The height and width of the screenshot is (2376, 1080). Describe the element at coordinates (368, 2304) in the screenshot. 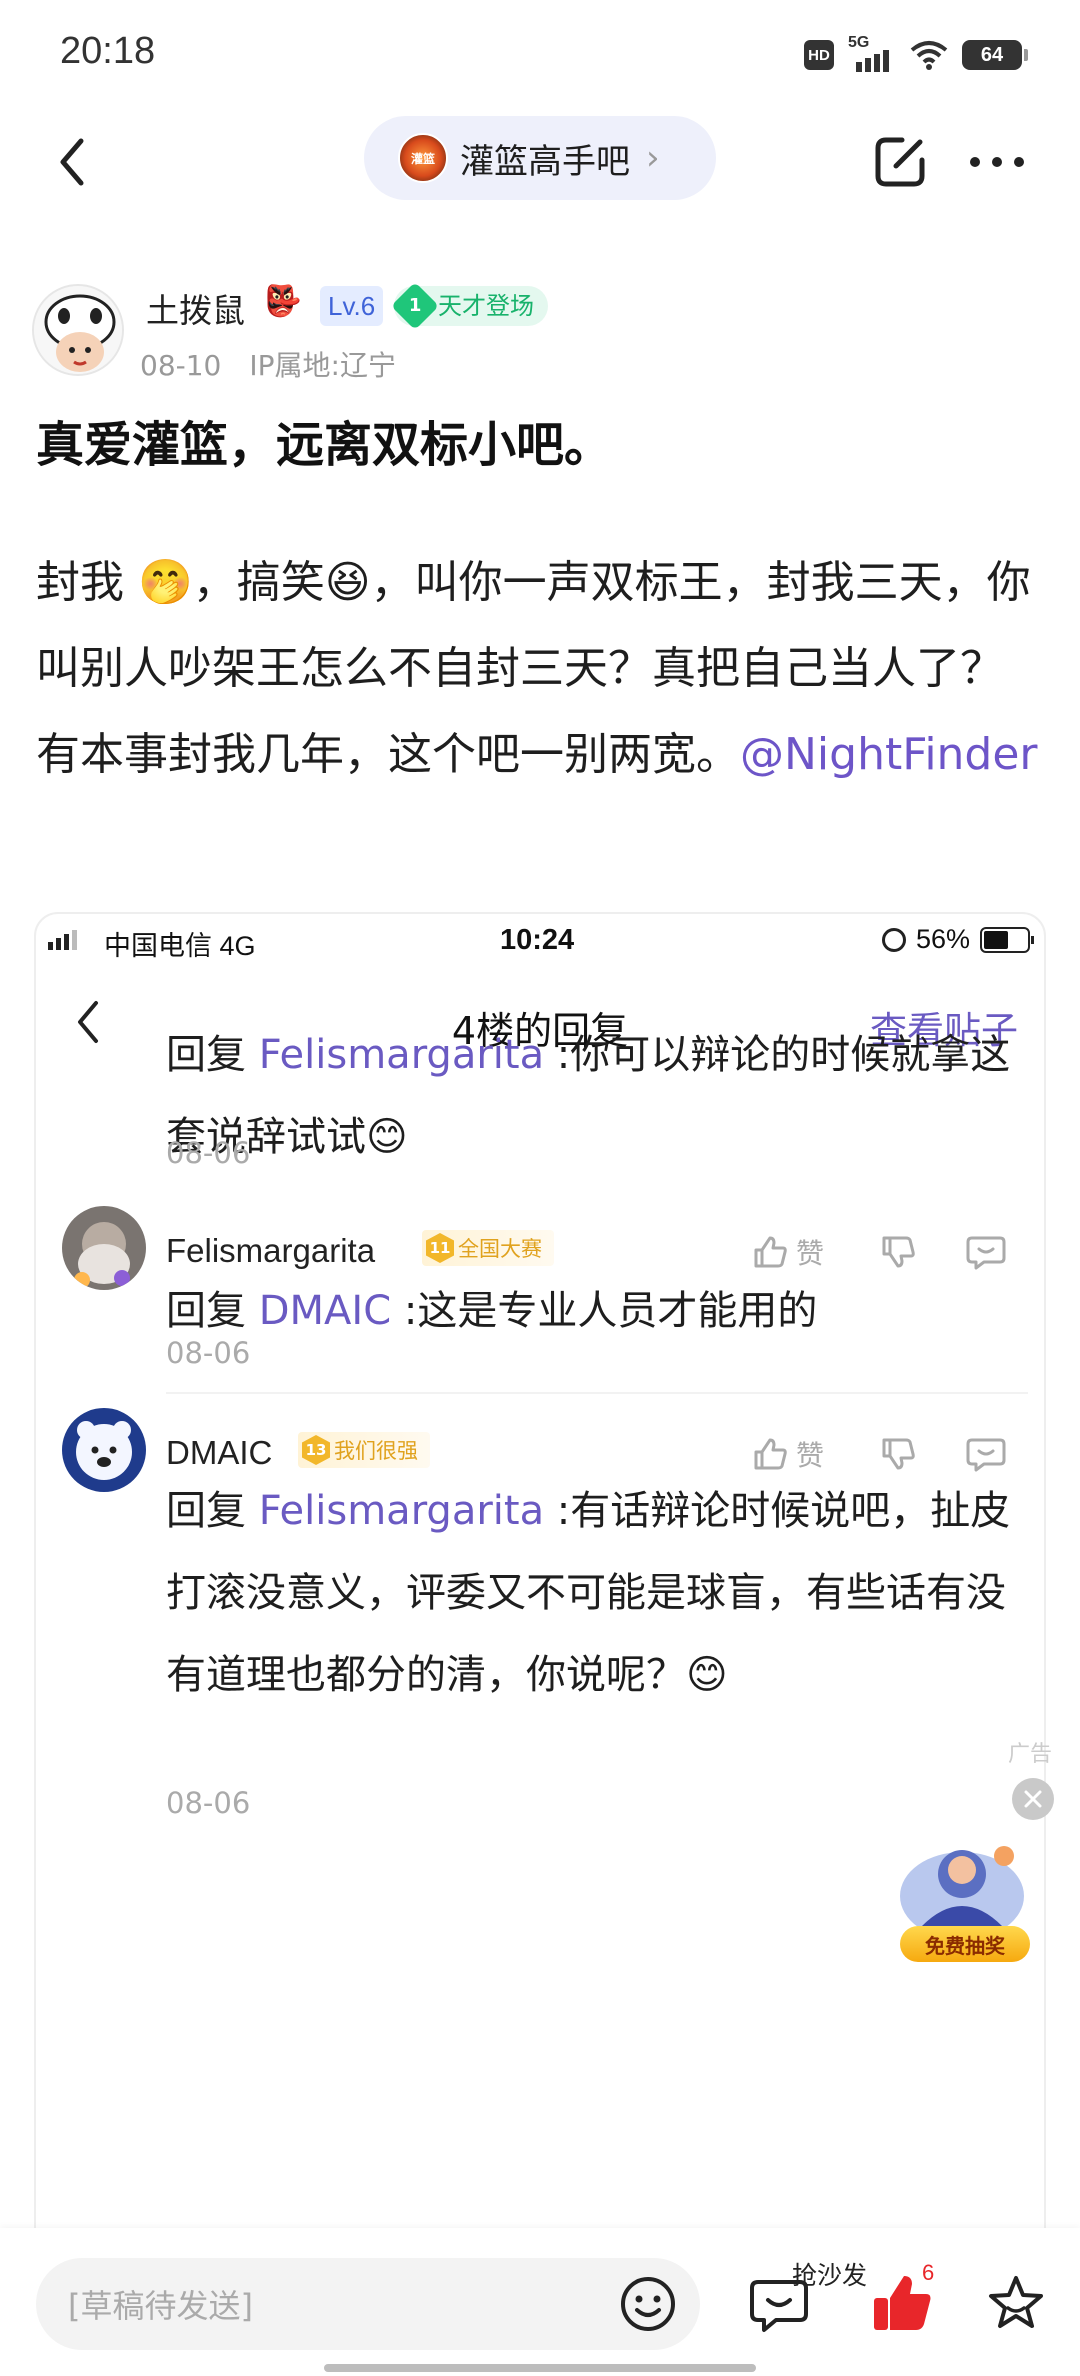

I see `draft-reply-input: [草稿待发送]` at that location.